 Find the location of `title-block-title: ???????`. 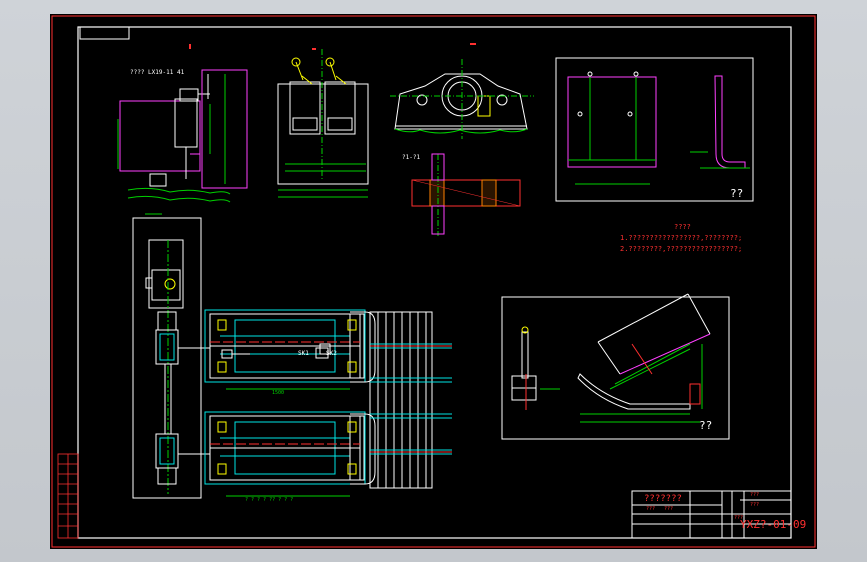

title-block-title: ??????? is located at coordinates (663, 499).